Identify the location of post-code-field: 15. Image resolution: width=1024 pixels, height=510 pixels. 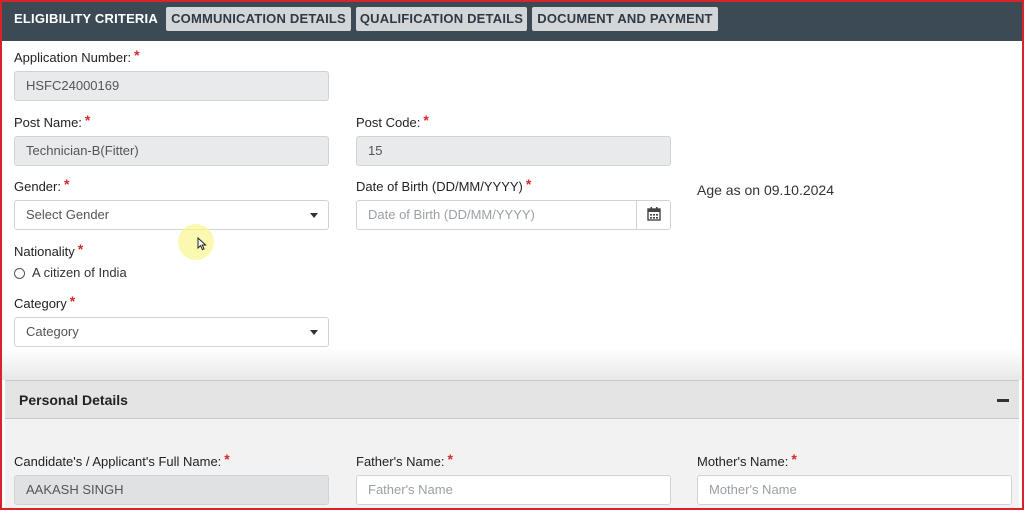
(513, 151).